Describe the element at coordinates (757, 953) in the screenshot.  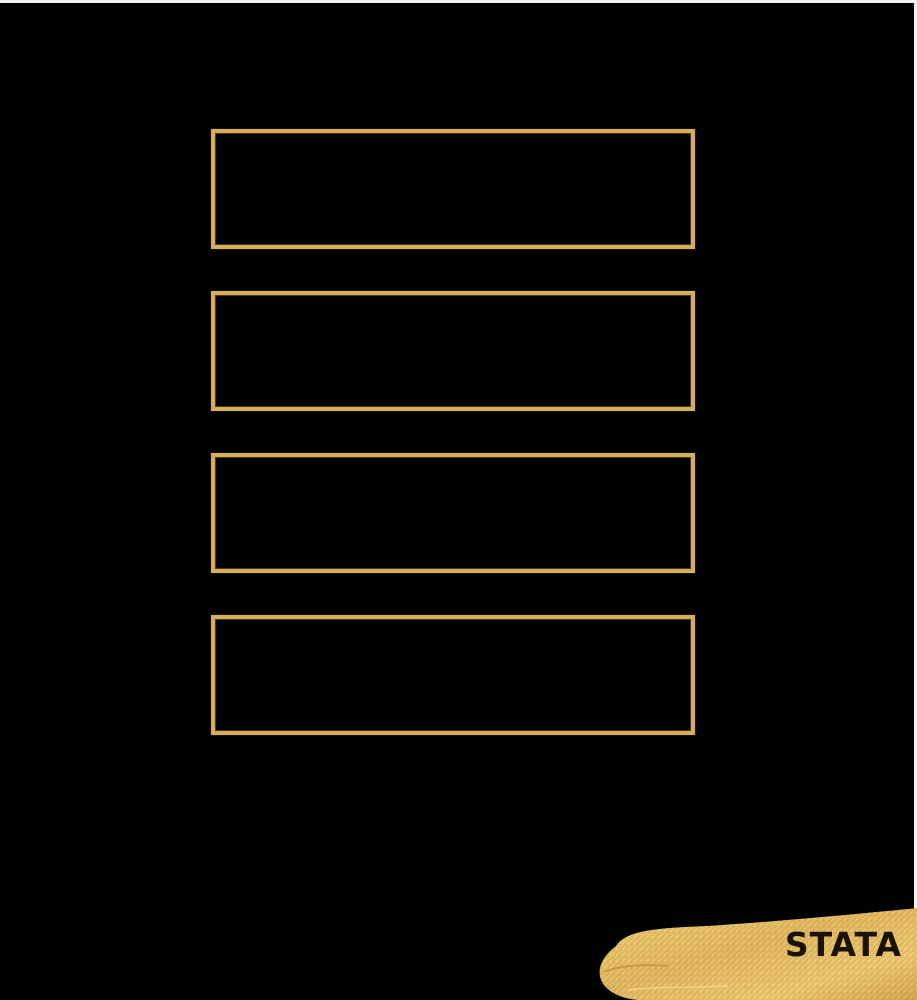
I see `gold-brush-stroke-logo: STATA` at that location.